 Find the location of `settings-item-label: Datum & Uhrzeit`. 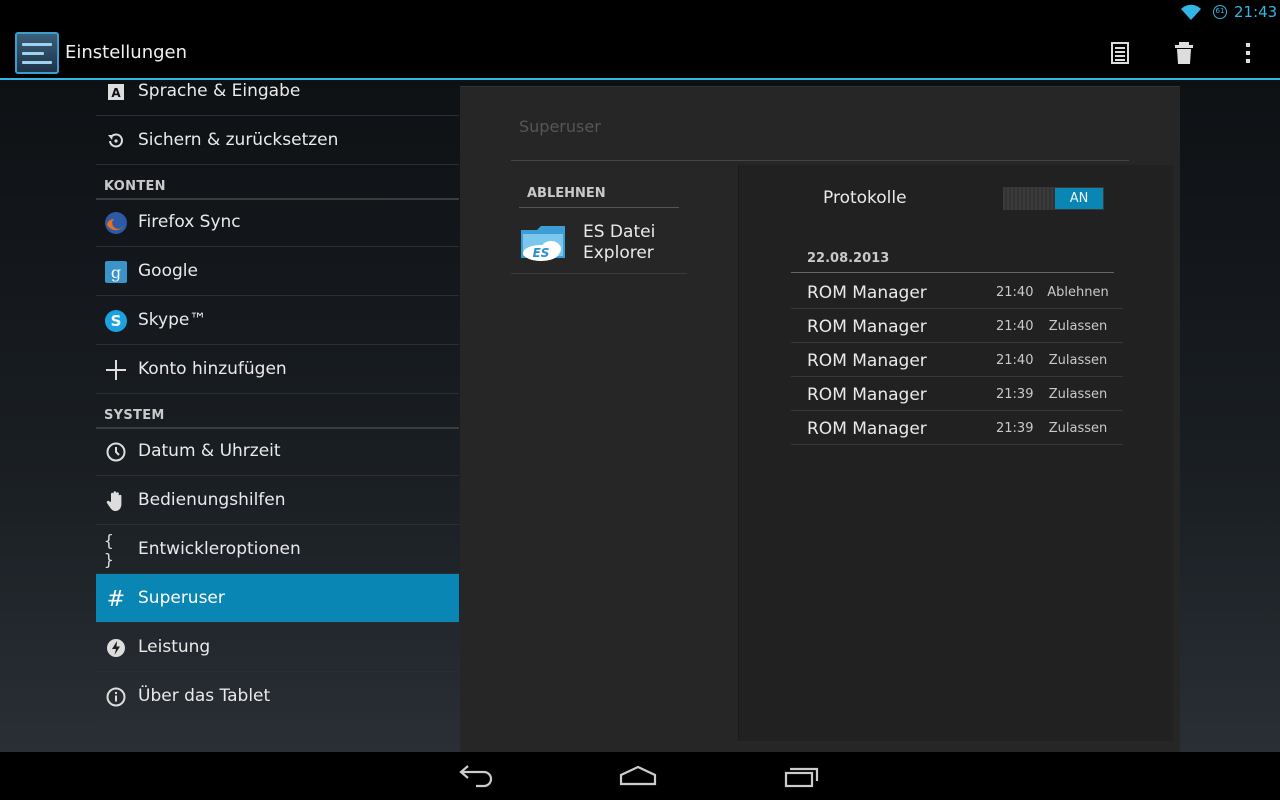

settings-item-label: Datum & Uhrzeit is located at coordinates (209, 451).